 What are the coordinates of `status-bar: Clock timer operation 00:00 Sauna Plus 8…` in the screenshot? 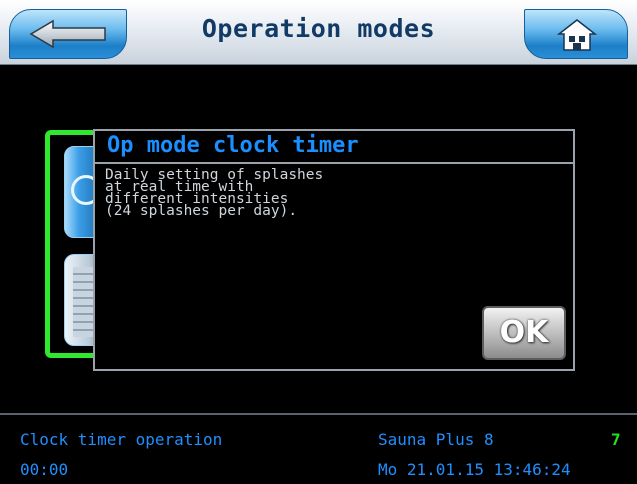 It's located at (318, 448).